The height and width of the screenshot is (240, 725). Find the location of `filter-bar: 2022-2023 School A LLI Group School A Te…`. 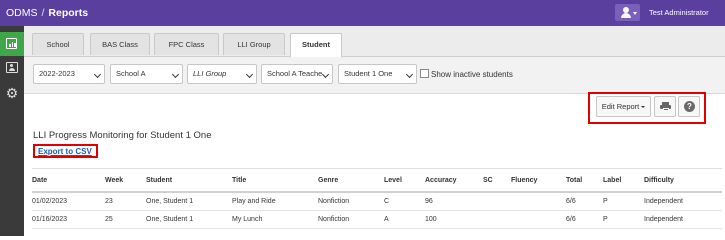

filter-bar: 2022-2023 School A LLI Group School A Te… is located at coordinates (374, 75).